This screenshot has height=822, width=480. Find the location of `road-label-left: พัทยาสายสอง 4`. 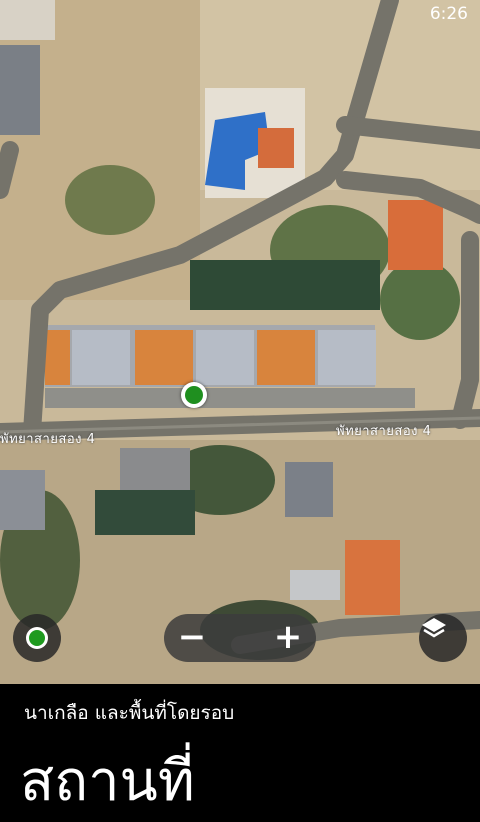

road-label-left: พัทยาสายสอง 4 is located at coordinates (48, 439).